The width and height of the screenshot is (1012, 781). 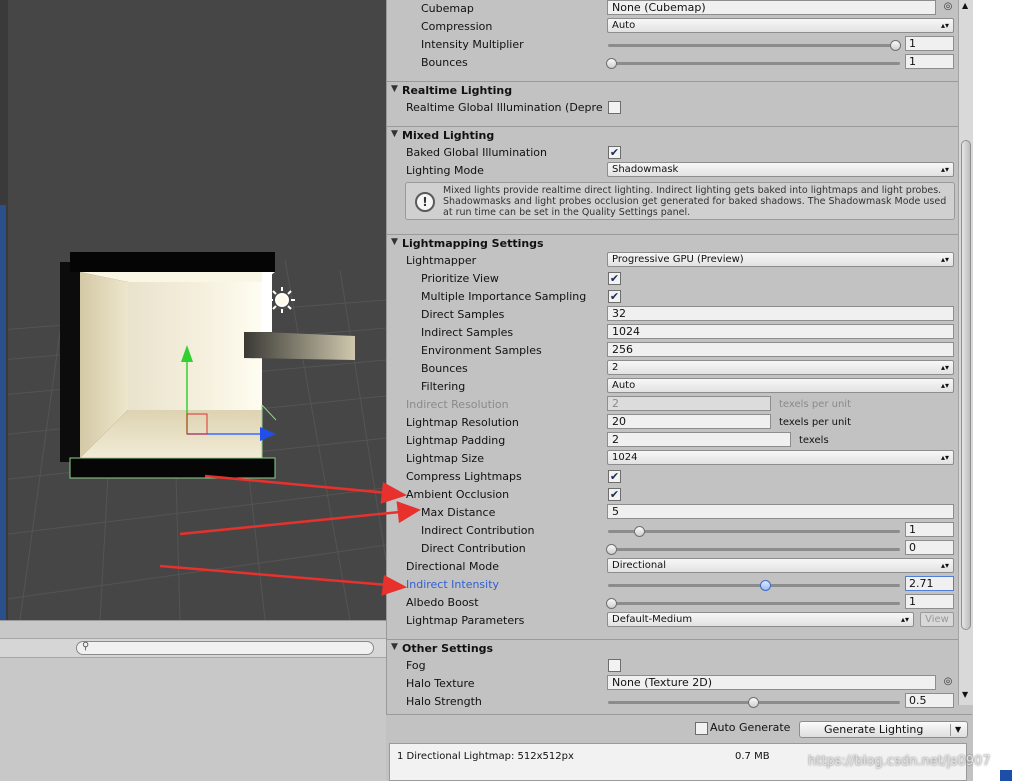 What do you see at coordinates (678, 259) in the screenshot?
I see `lightmapper-value: Progressive GPU (Preview)` at bounding box center [678, 259].